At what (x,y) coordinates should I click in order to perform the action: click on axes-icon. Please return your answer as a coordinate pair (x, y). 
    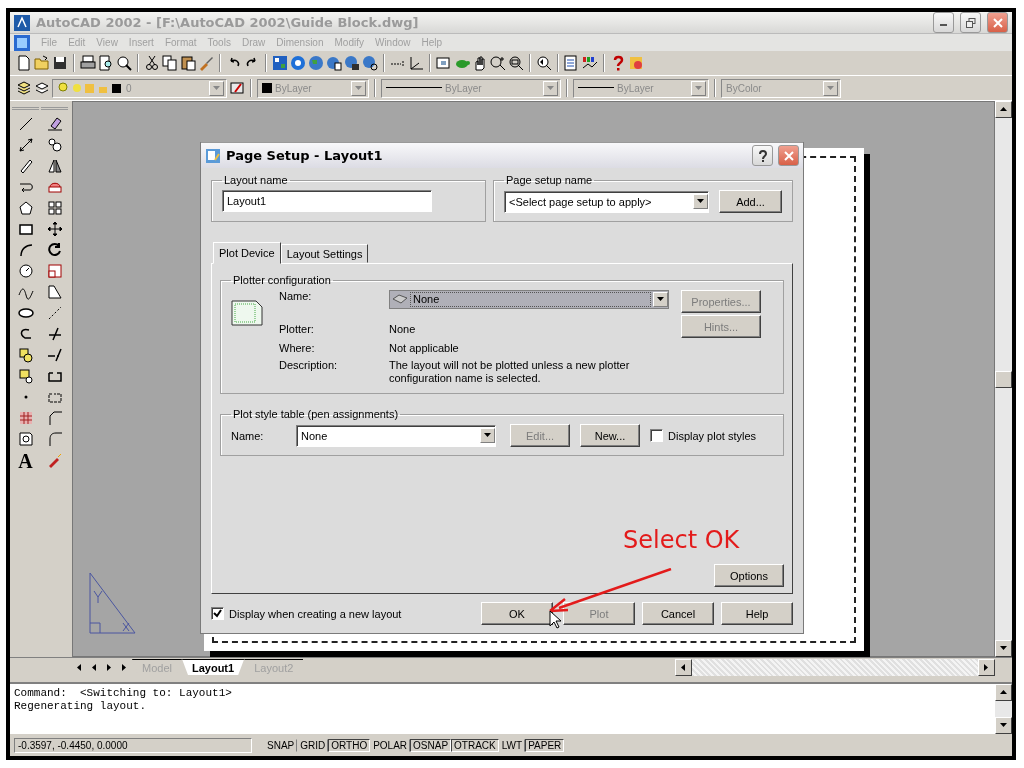
    Looking at the image, I should click on (416, 63).